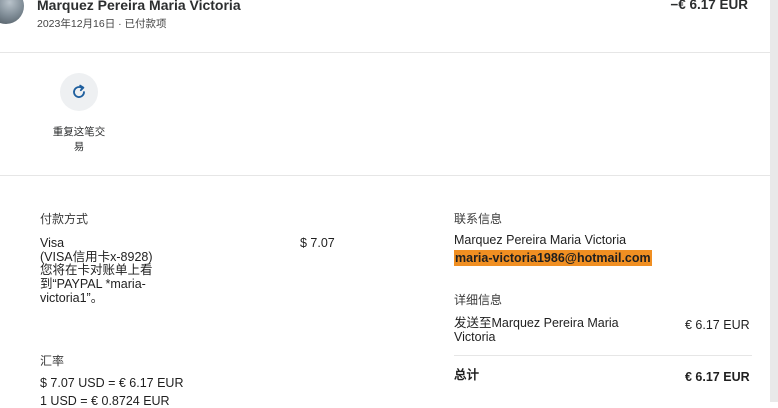  What do you see at coordinates (102, 24) in the screenshot?
I see `transaction-meta: 2023年12月16日 · 已付款项` at bounding box center [102, 24].